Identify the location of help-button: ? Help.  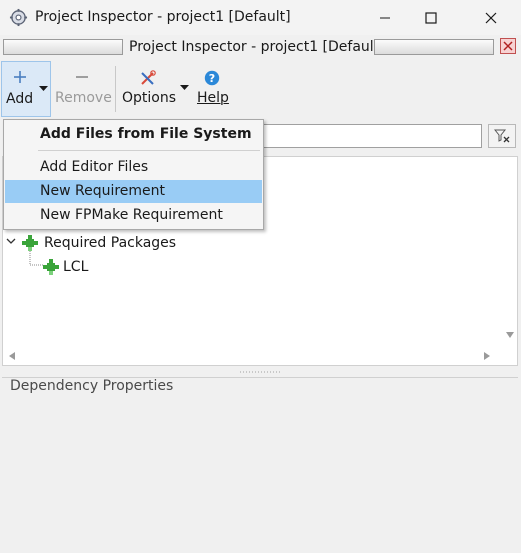
(213, 89).